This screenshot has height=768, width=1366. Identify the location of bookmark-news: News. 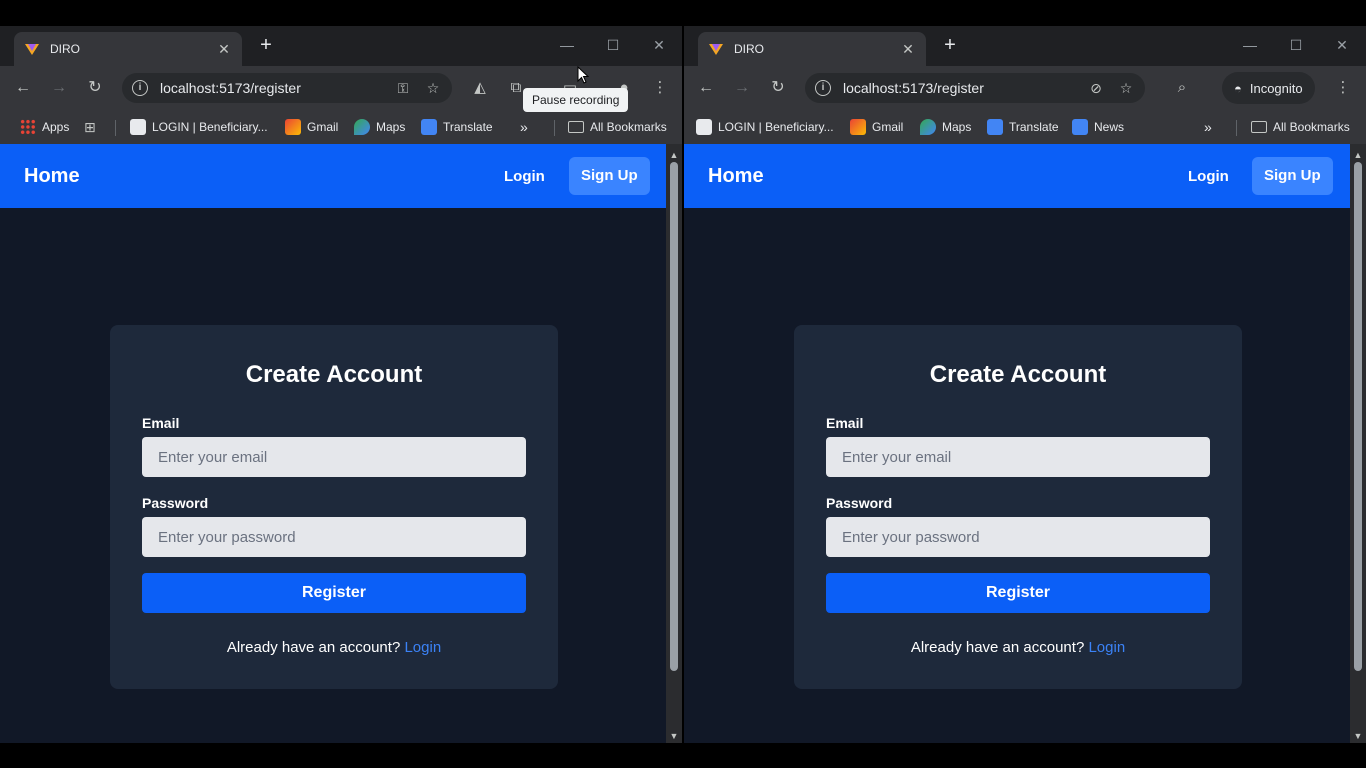
(1098, 127).